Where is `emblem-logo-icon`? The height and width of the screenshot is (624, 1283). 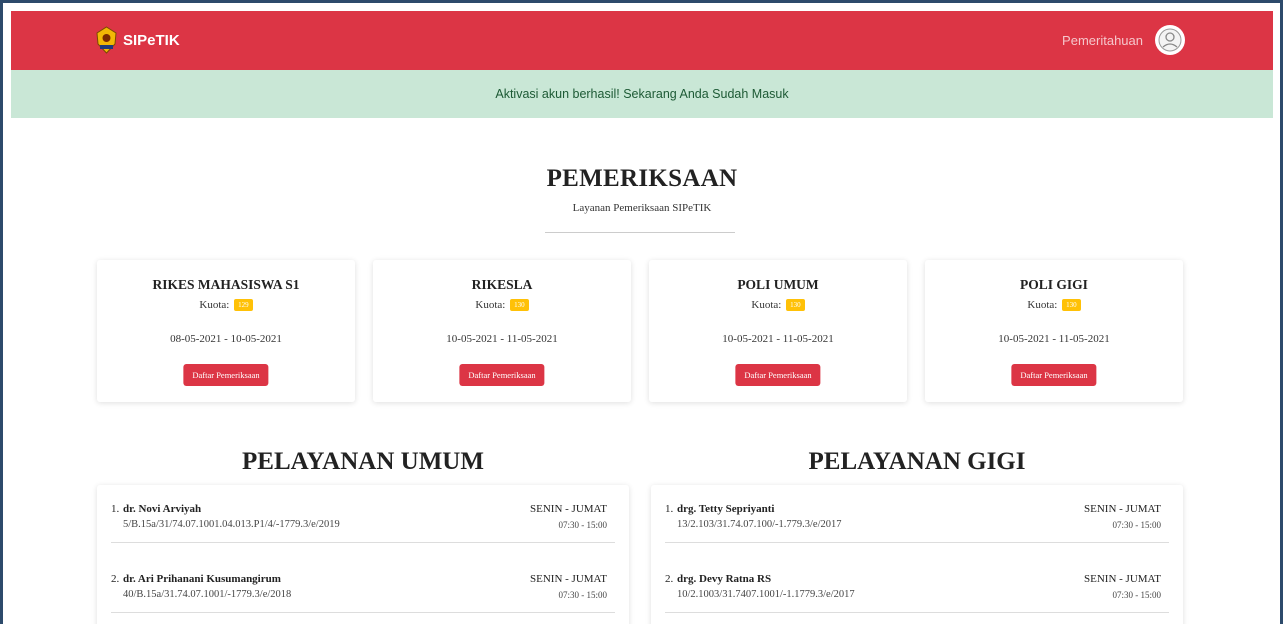
emblem-logo-icon is located at coordinates (106, 40).